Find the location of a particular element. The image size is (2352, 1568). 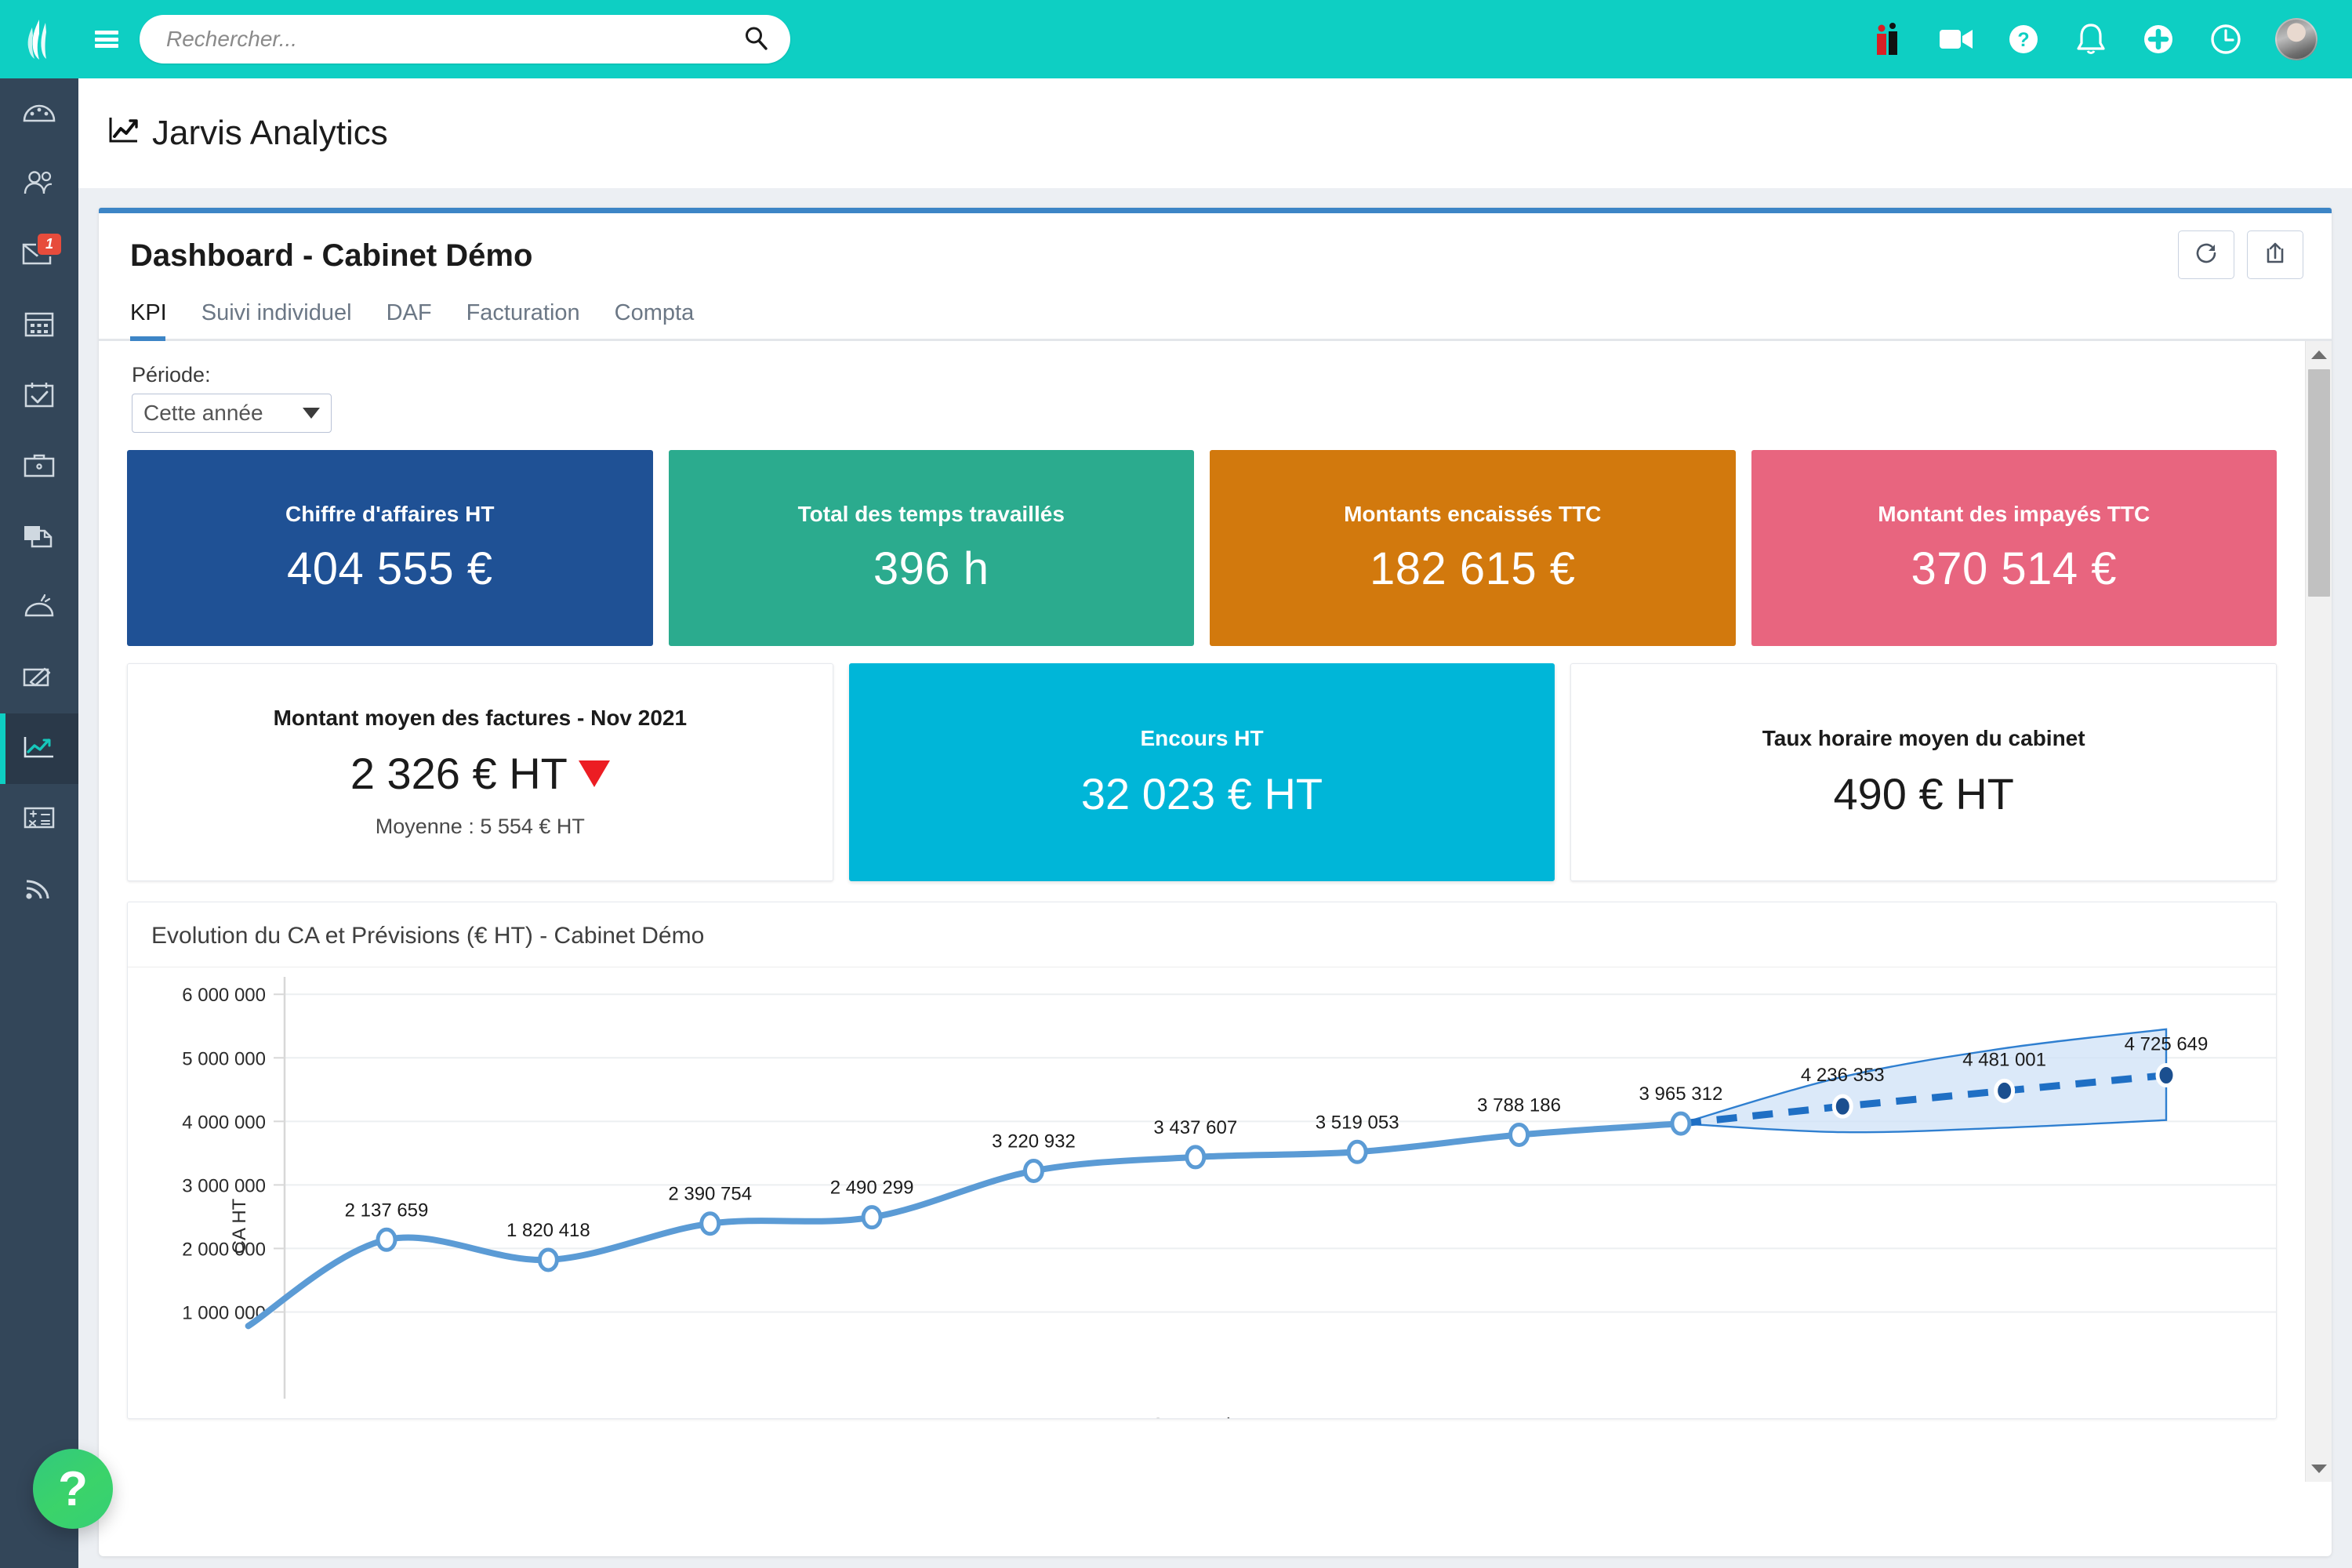

bell-notification-icon is located at coordinates (2091, 39).